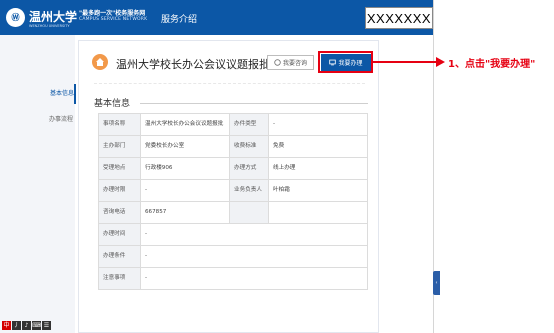 This screenshot has width=554, height=333. Describe the element at coordinates (112, 13) in the screenshot. I see `portal-title: "最多跑一次"校务服务网` at that location.